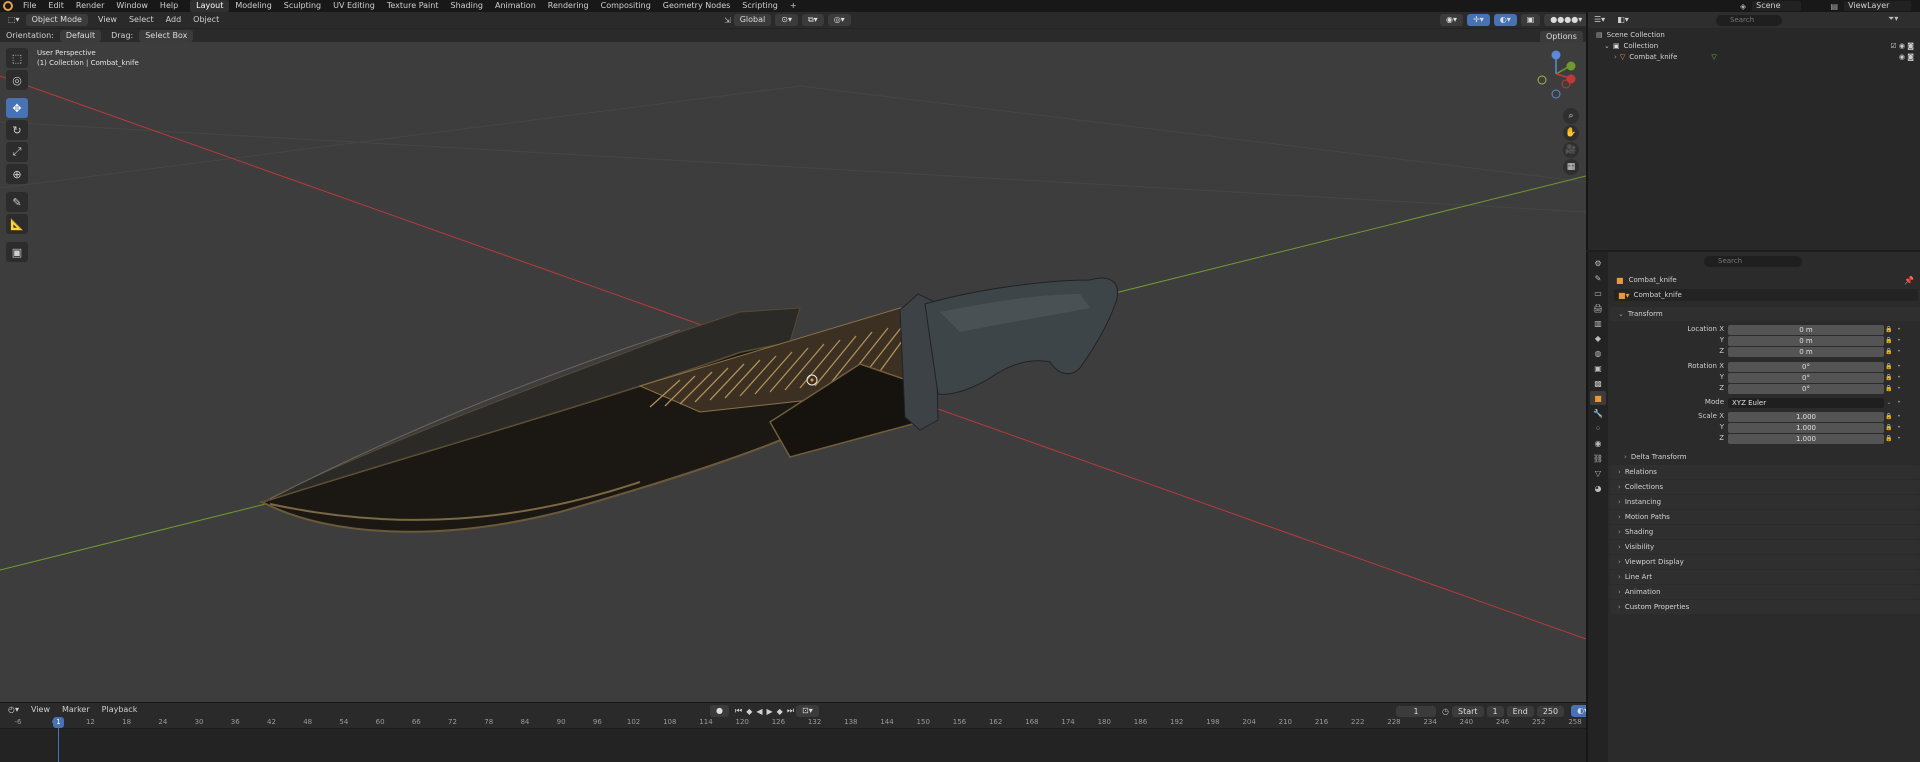 The image size is (1920, 762). Describe the element at coordinates (17, 202) in the screenshot. I see `annotate-tool-icon: ✎` at that location.